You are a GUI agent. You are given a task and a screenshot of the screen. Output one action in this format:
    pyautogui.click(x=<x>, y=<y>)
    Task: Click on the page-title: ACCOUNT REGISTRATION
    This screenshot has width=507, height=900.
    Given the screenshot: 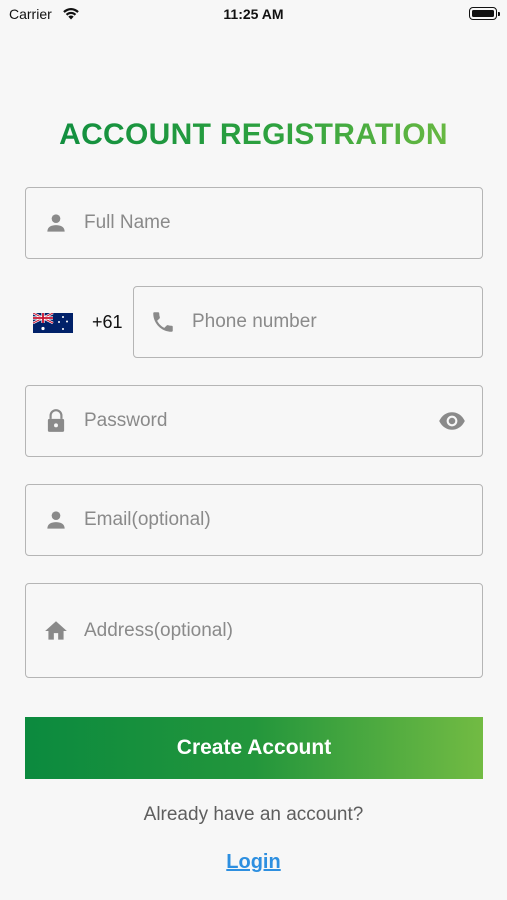 What is the action you would take?
    pyautogui.click(x=253, y=135)
    